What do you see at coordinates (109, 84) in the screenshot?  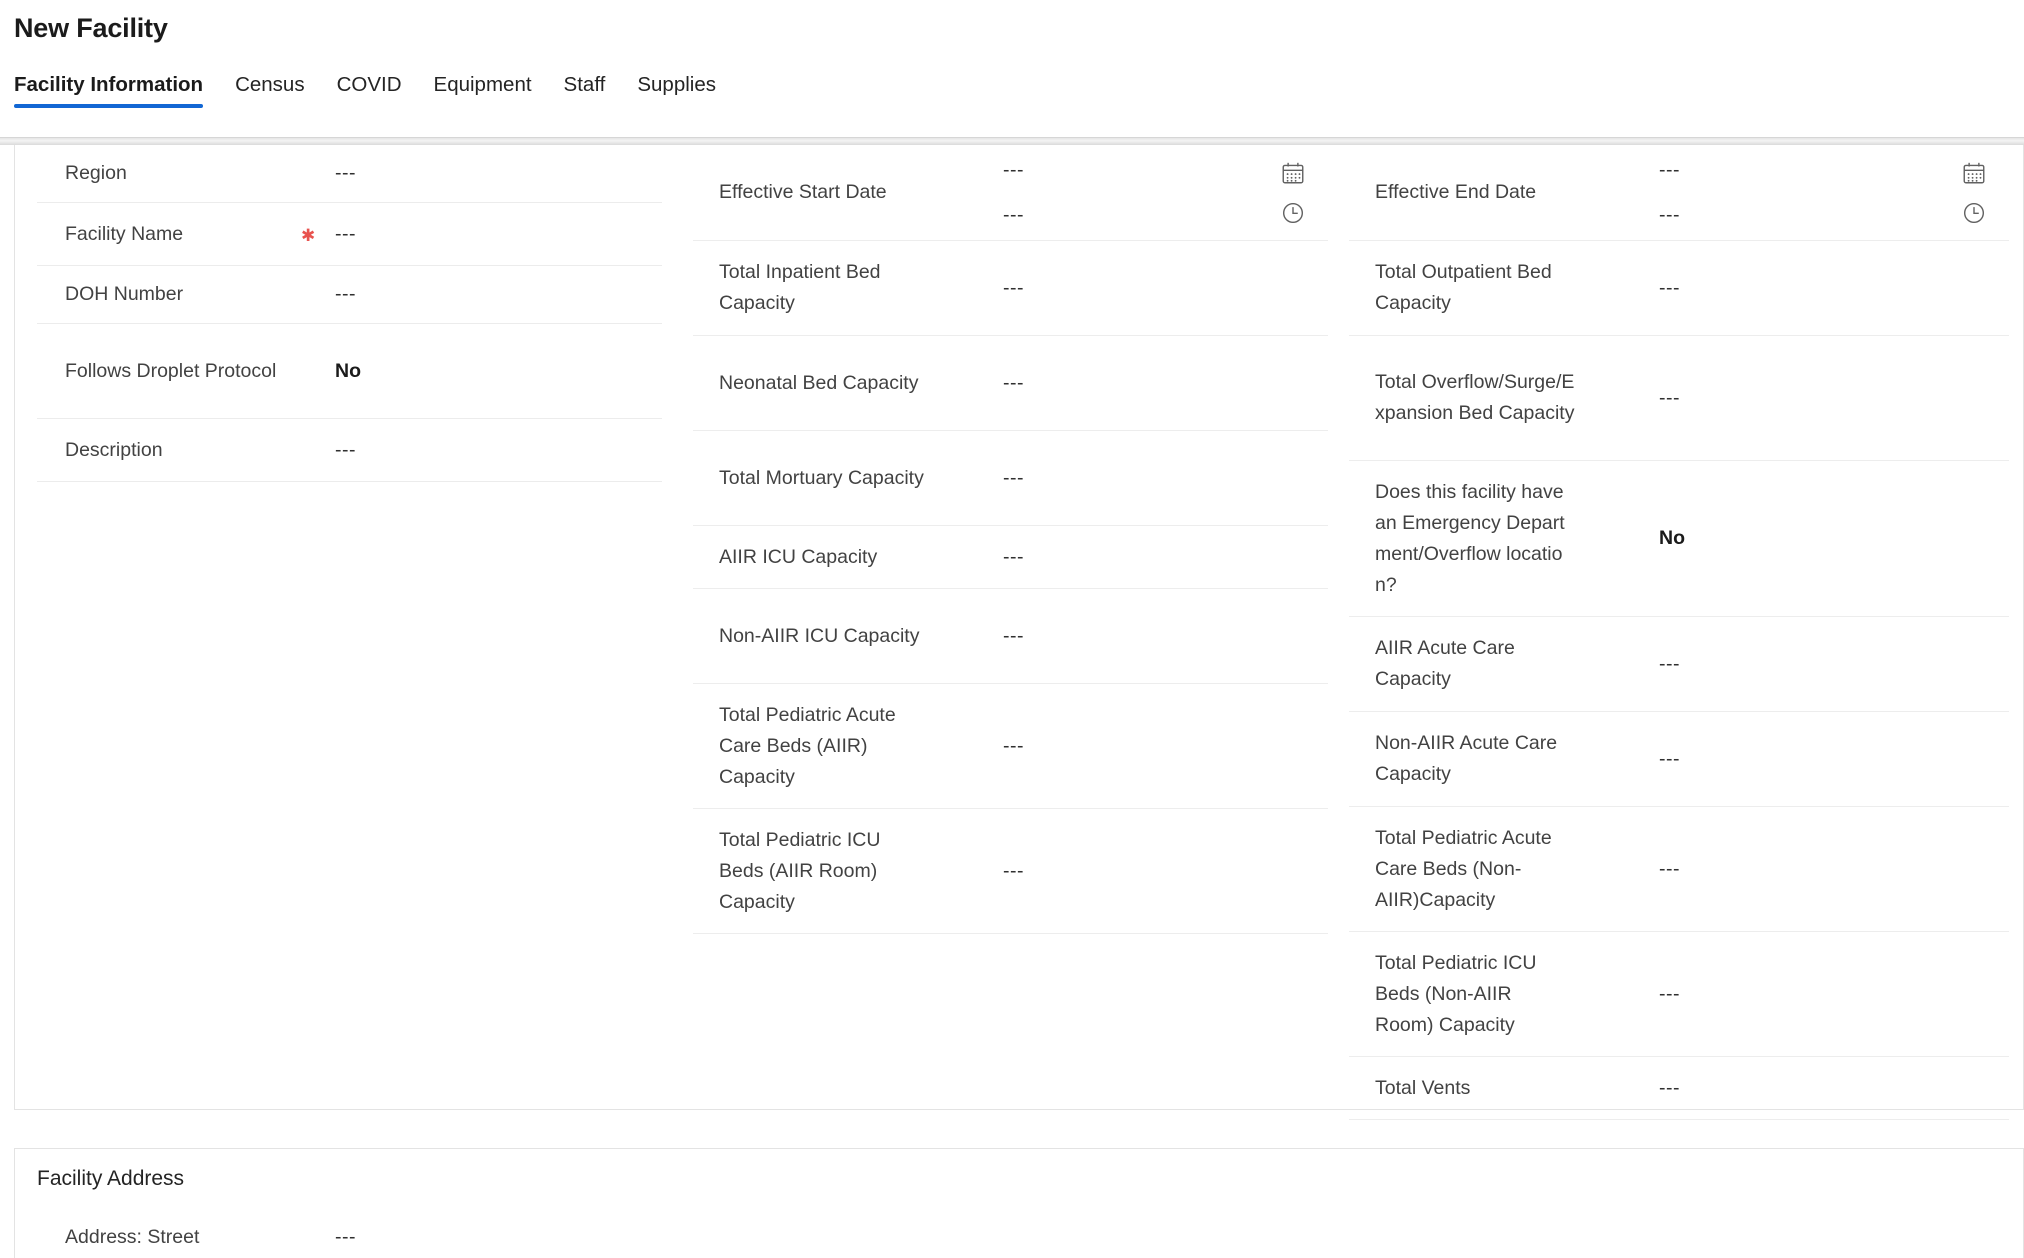 I see `tab-label: Facility Information` at bounding box center [109, 84].